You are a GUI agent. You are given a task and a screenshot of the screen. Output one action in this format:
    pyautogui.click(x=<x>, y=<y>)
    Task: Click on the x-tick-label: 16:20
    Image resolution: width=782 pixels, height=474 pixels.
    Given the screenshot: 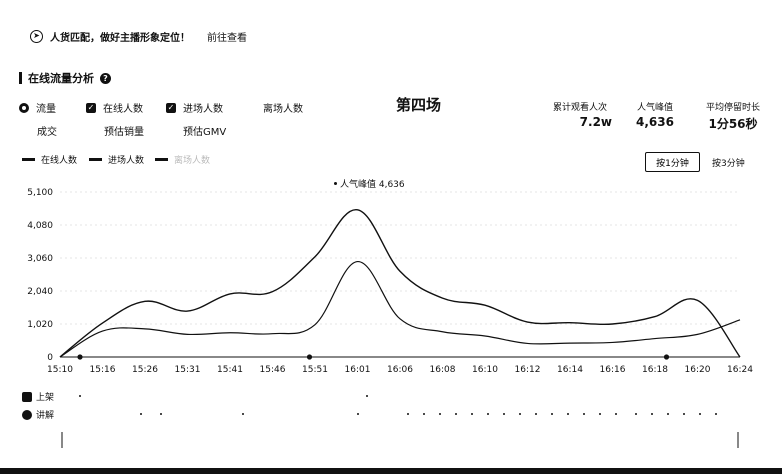 What is the action you would take?
    pyautogui.click(x=698, y=370)
    